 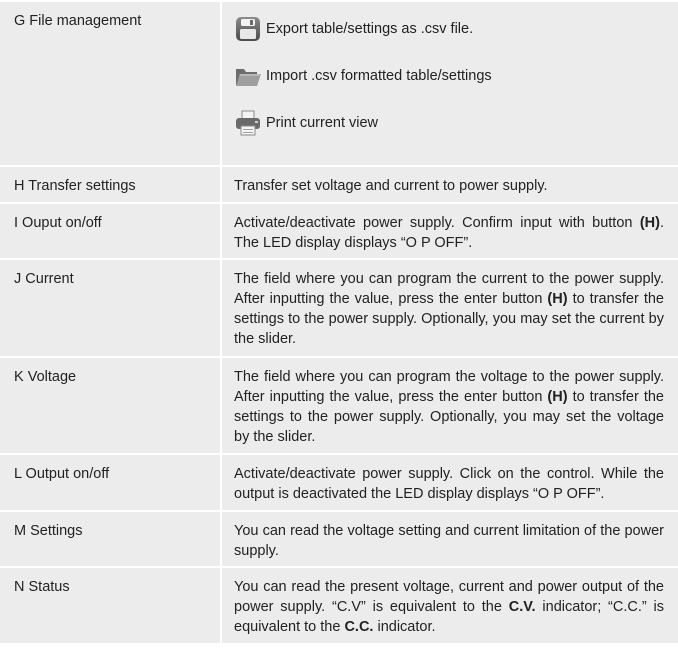 I want to click on row-label: G File management, so click(x=78, y=21).